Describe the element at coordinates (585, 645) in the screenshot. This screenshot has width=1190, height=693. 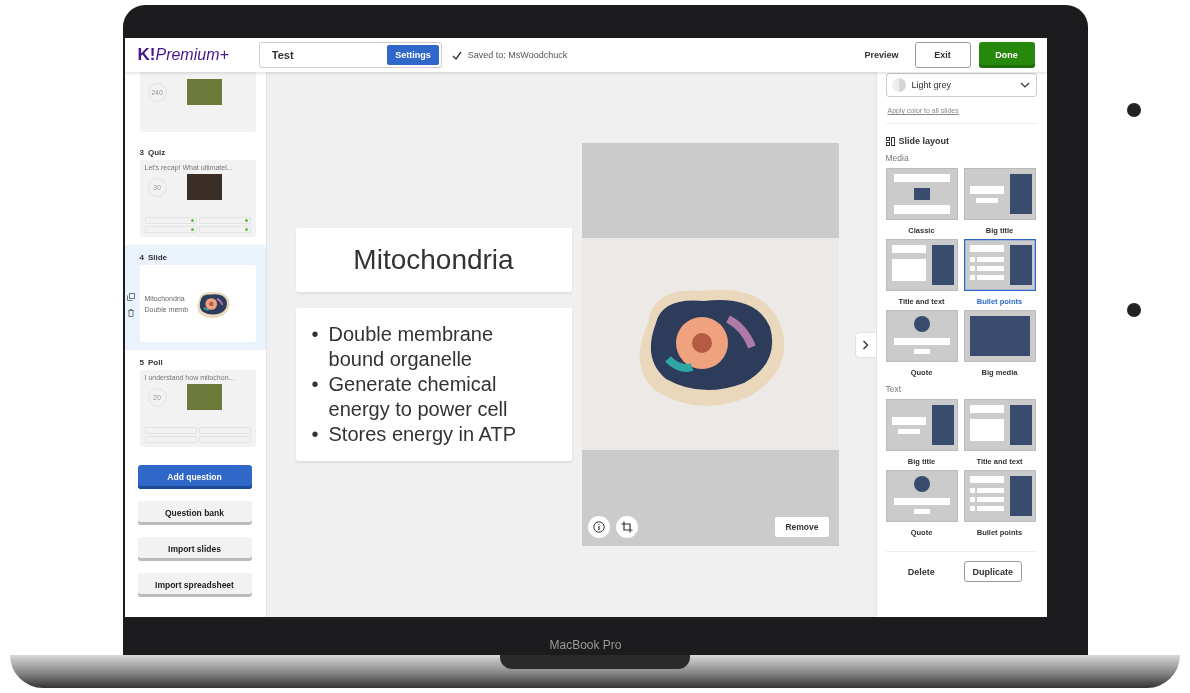
I see `device-label: MacBook Pro` at that location.